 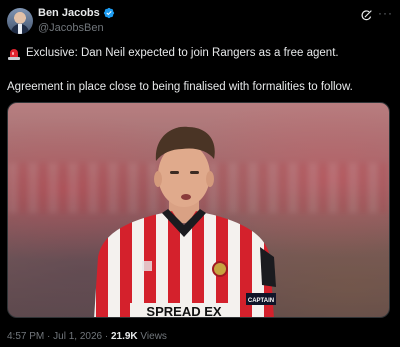 I want to click on tweet-date: Jul 1, 2026, so click(x=77, y=336).